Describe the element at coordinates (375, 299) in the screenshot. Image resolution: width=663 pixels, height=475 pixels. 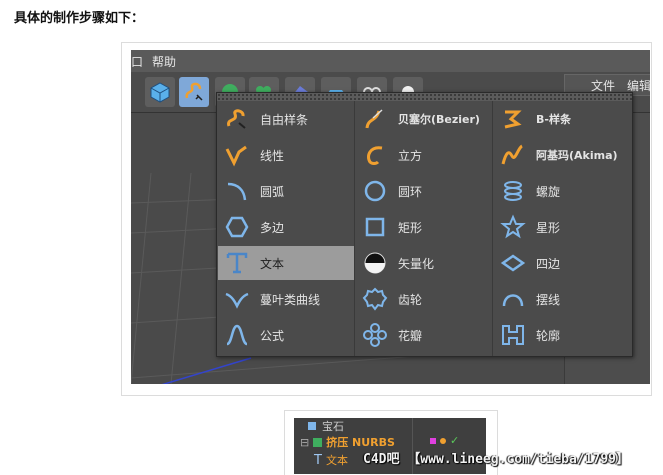
I see `cogwheel-icon` at that location.